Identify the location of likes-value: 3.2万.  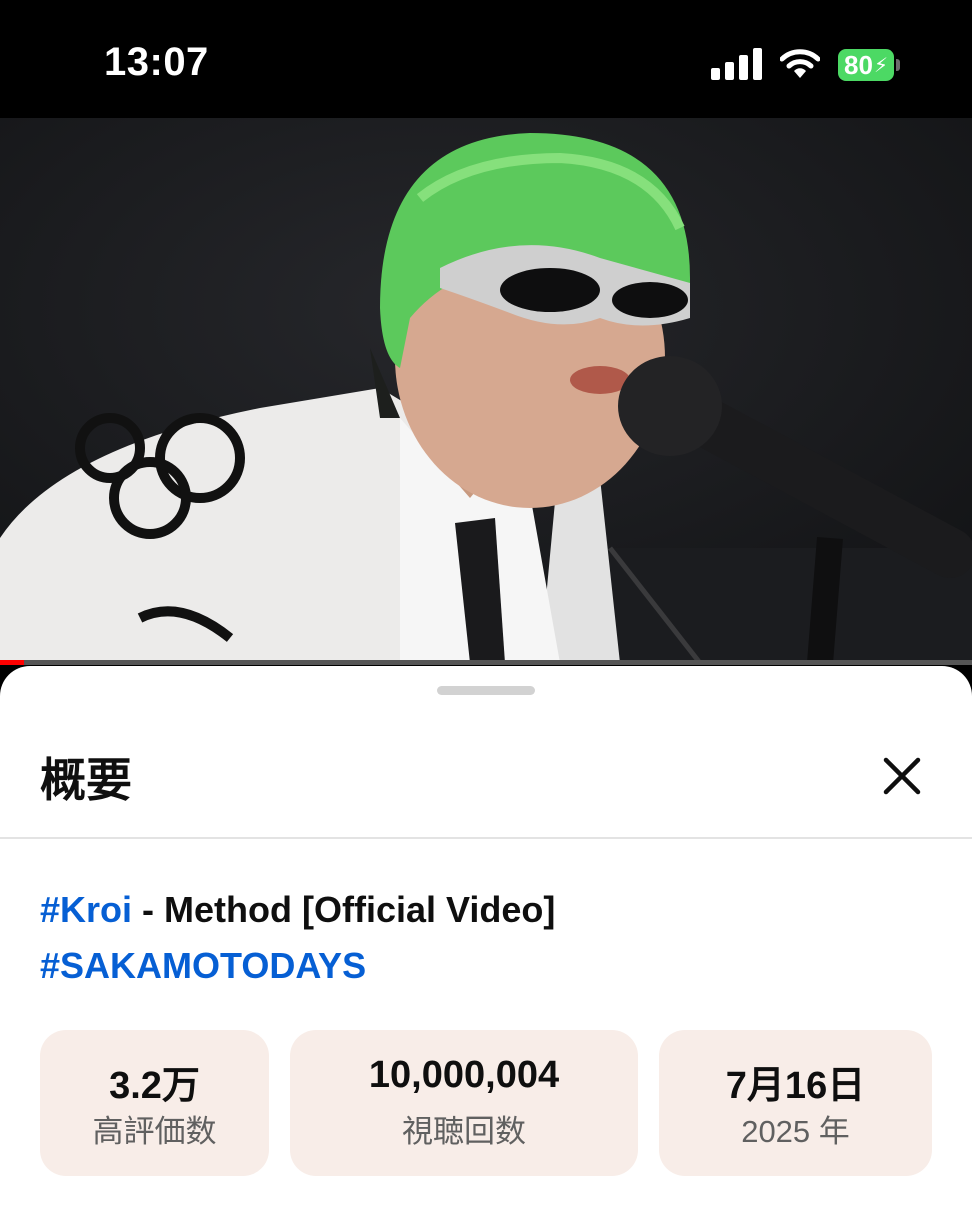
(154, 1086).